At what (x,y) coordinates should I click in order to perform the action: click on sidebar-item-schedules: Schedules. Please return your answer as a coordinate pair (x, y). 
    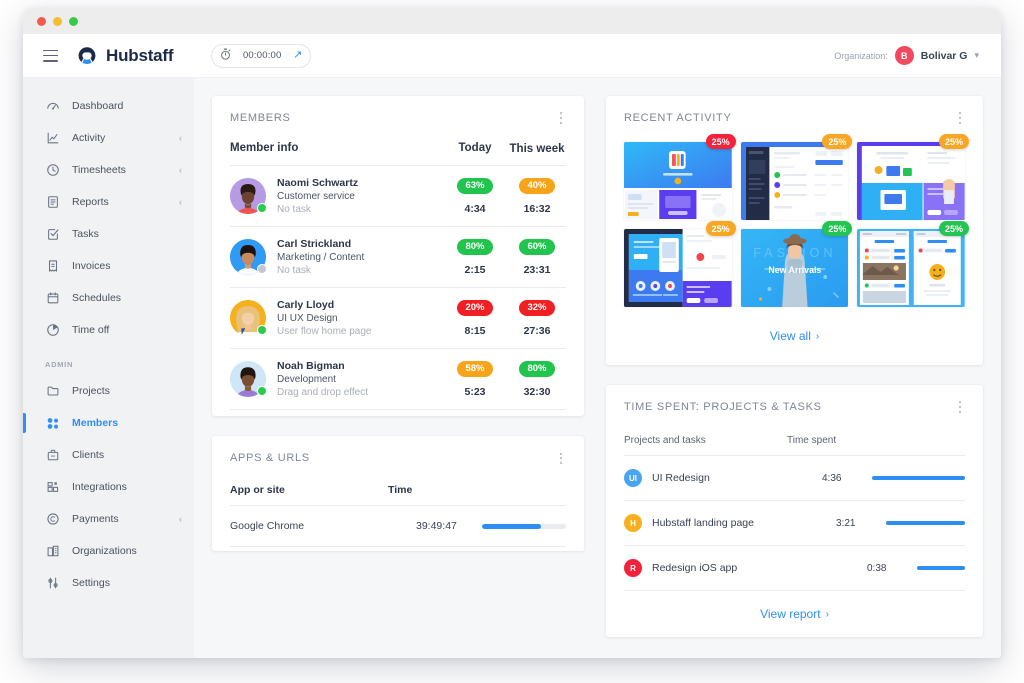
    Looking at the image, I should click on (108, 298).